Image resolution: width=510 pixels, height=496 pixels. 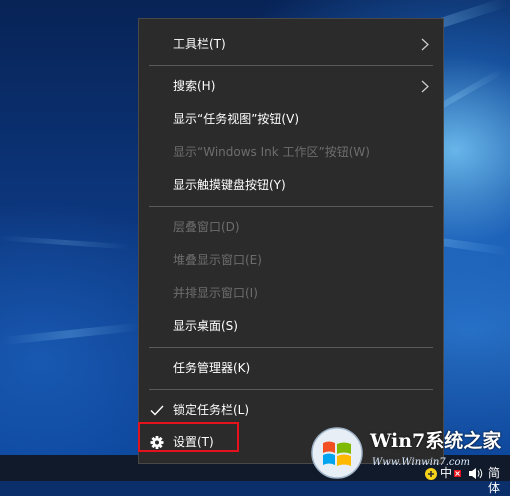 I want to click on watermark-brand-suffix: 系统之家, so click(x=463, y=441).